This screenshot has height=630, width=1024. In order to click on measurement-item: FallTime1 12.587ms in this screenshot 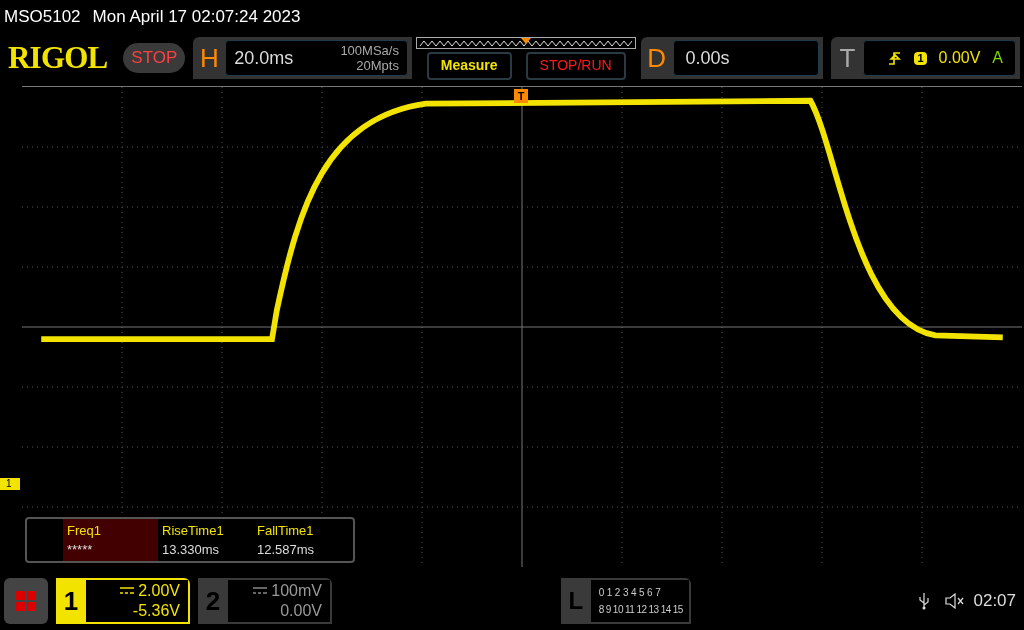, I will do `click(300, 540)`.